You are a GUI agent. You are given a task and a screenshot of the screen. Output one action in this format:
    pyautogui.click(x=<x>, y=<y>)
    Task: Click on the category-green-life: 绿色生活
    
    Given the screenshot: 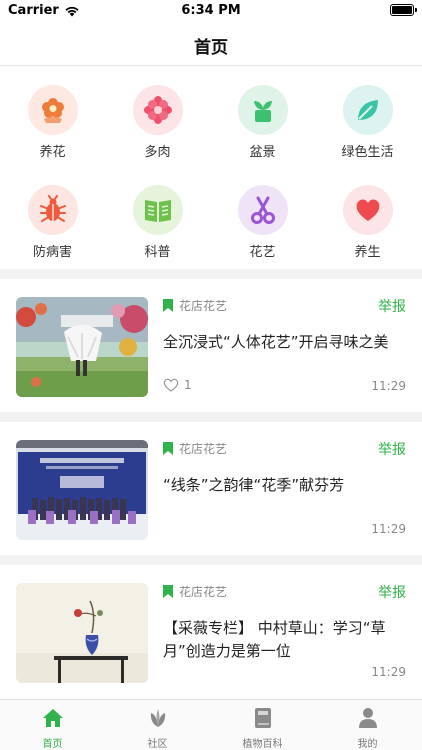 What is the action you would take?
    pyautogui.click(x=367, y=113)
    